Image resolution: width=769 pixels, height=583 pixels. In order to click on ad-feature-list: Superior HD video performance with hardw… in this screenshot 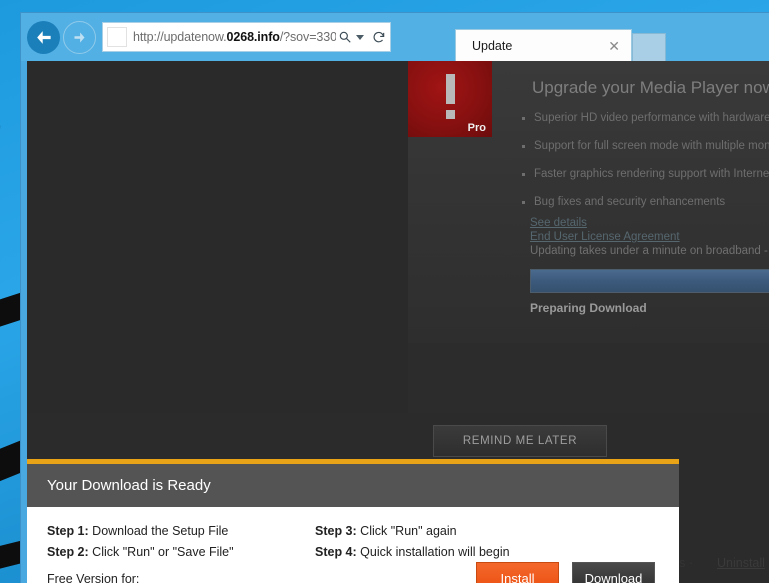, I will do `click(644, 168)`.